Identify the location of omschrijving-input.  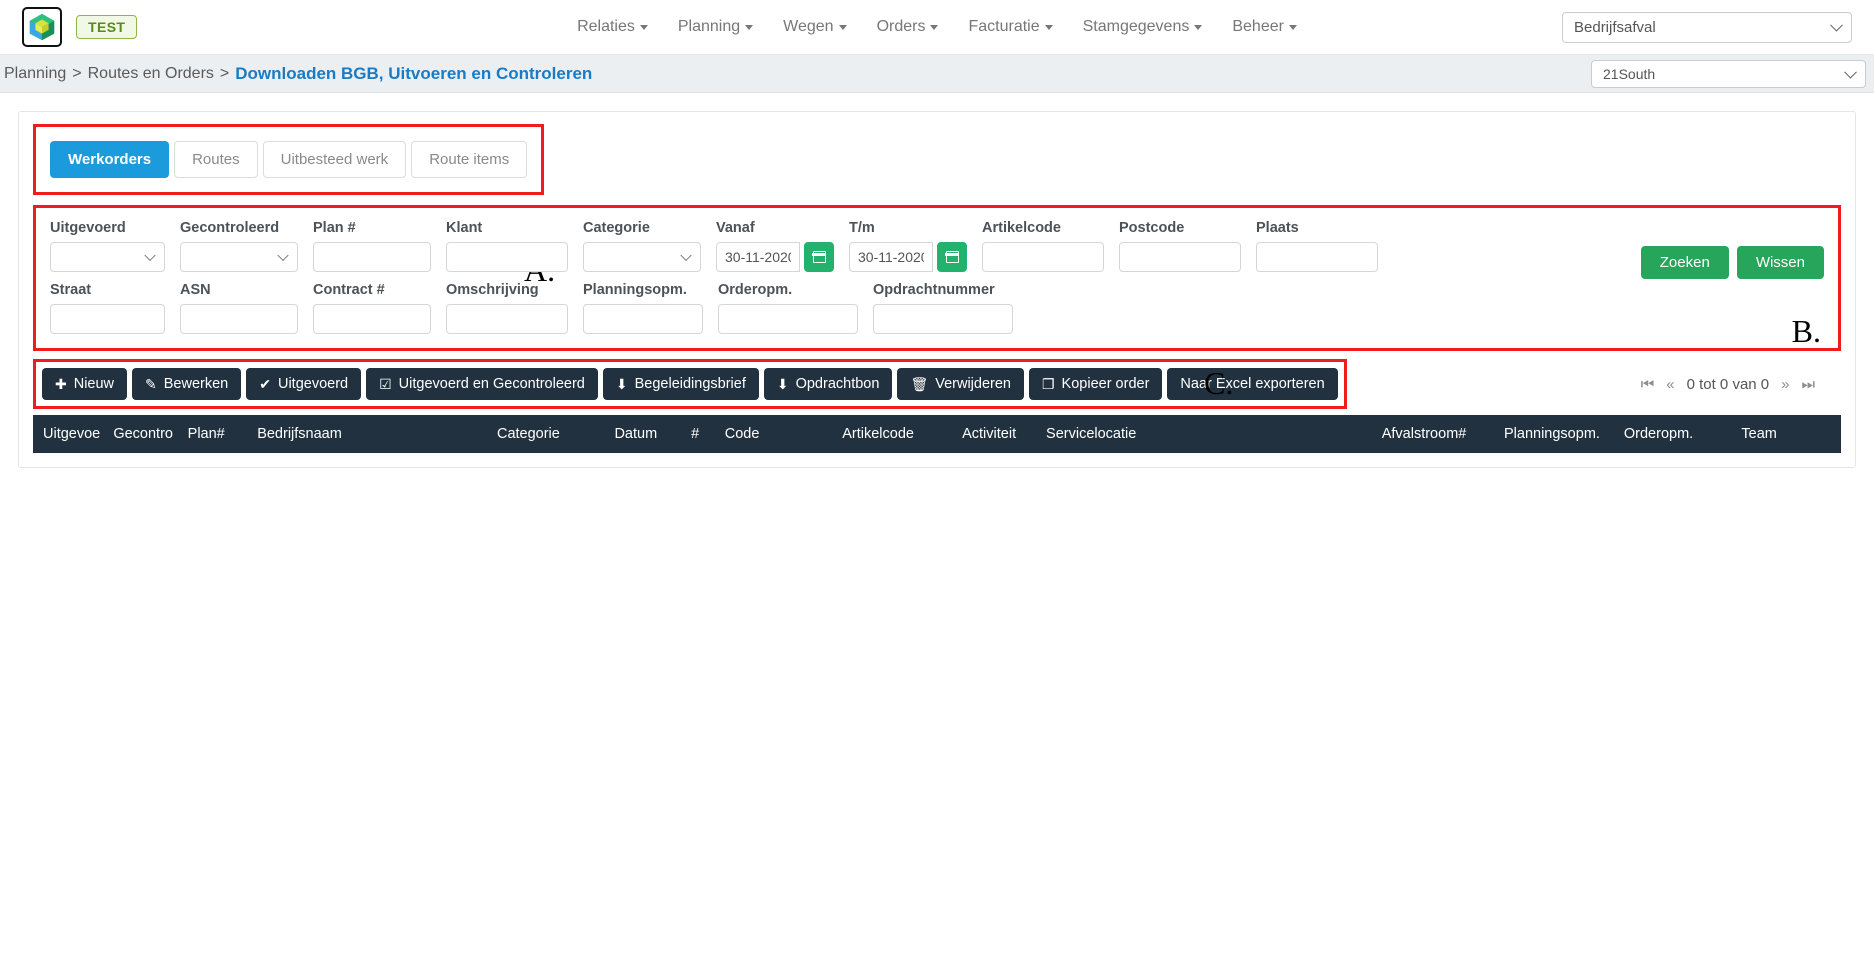
(507, 319).